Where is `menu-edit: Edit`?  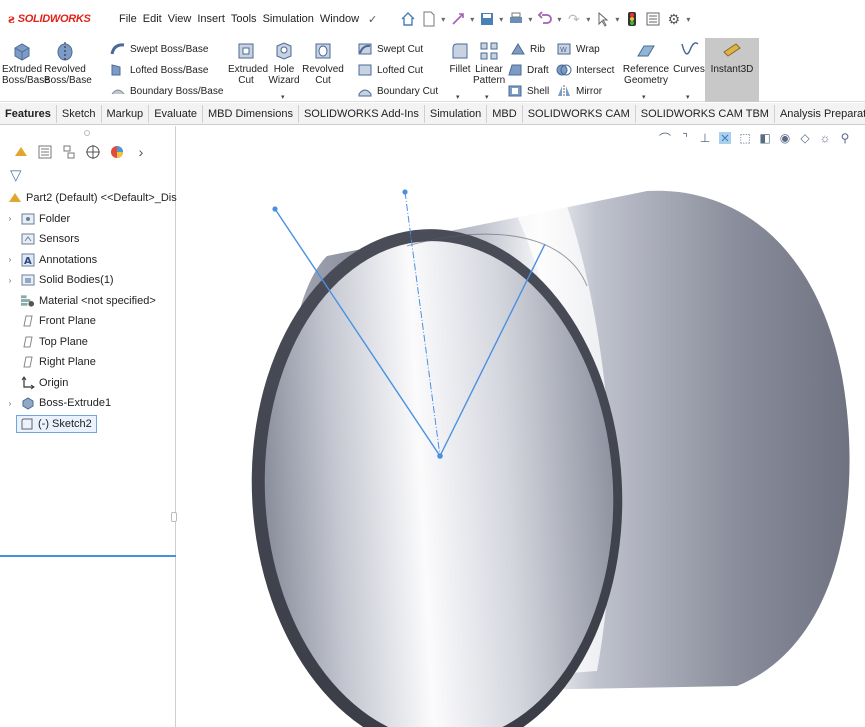
menu-edit: Edit is located at coordinates (152, 19).